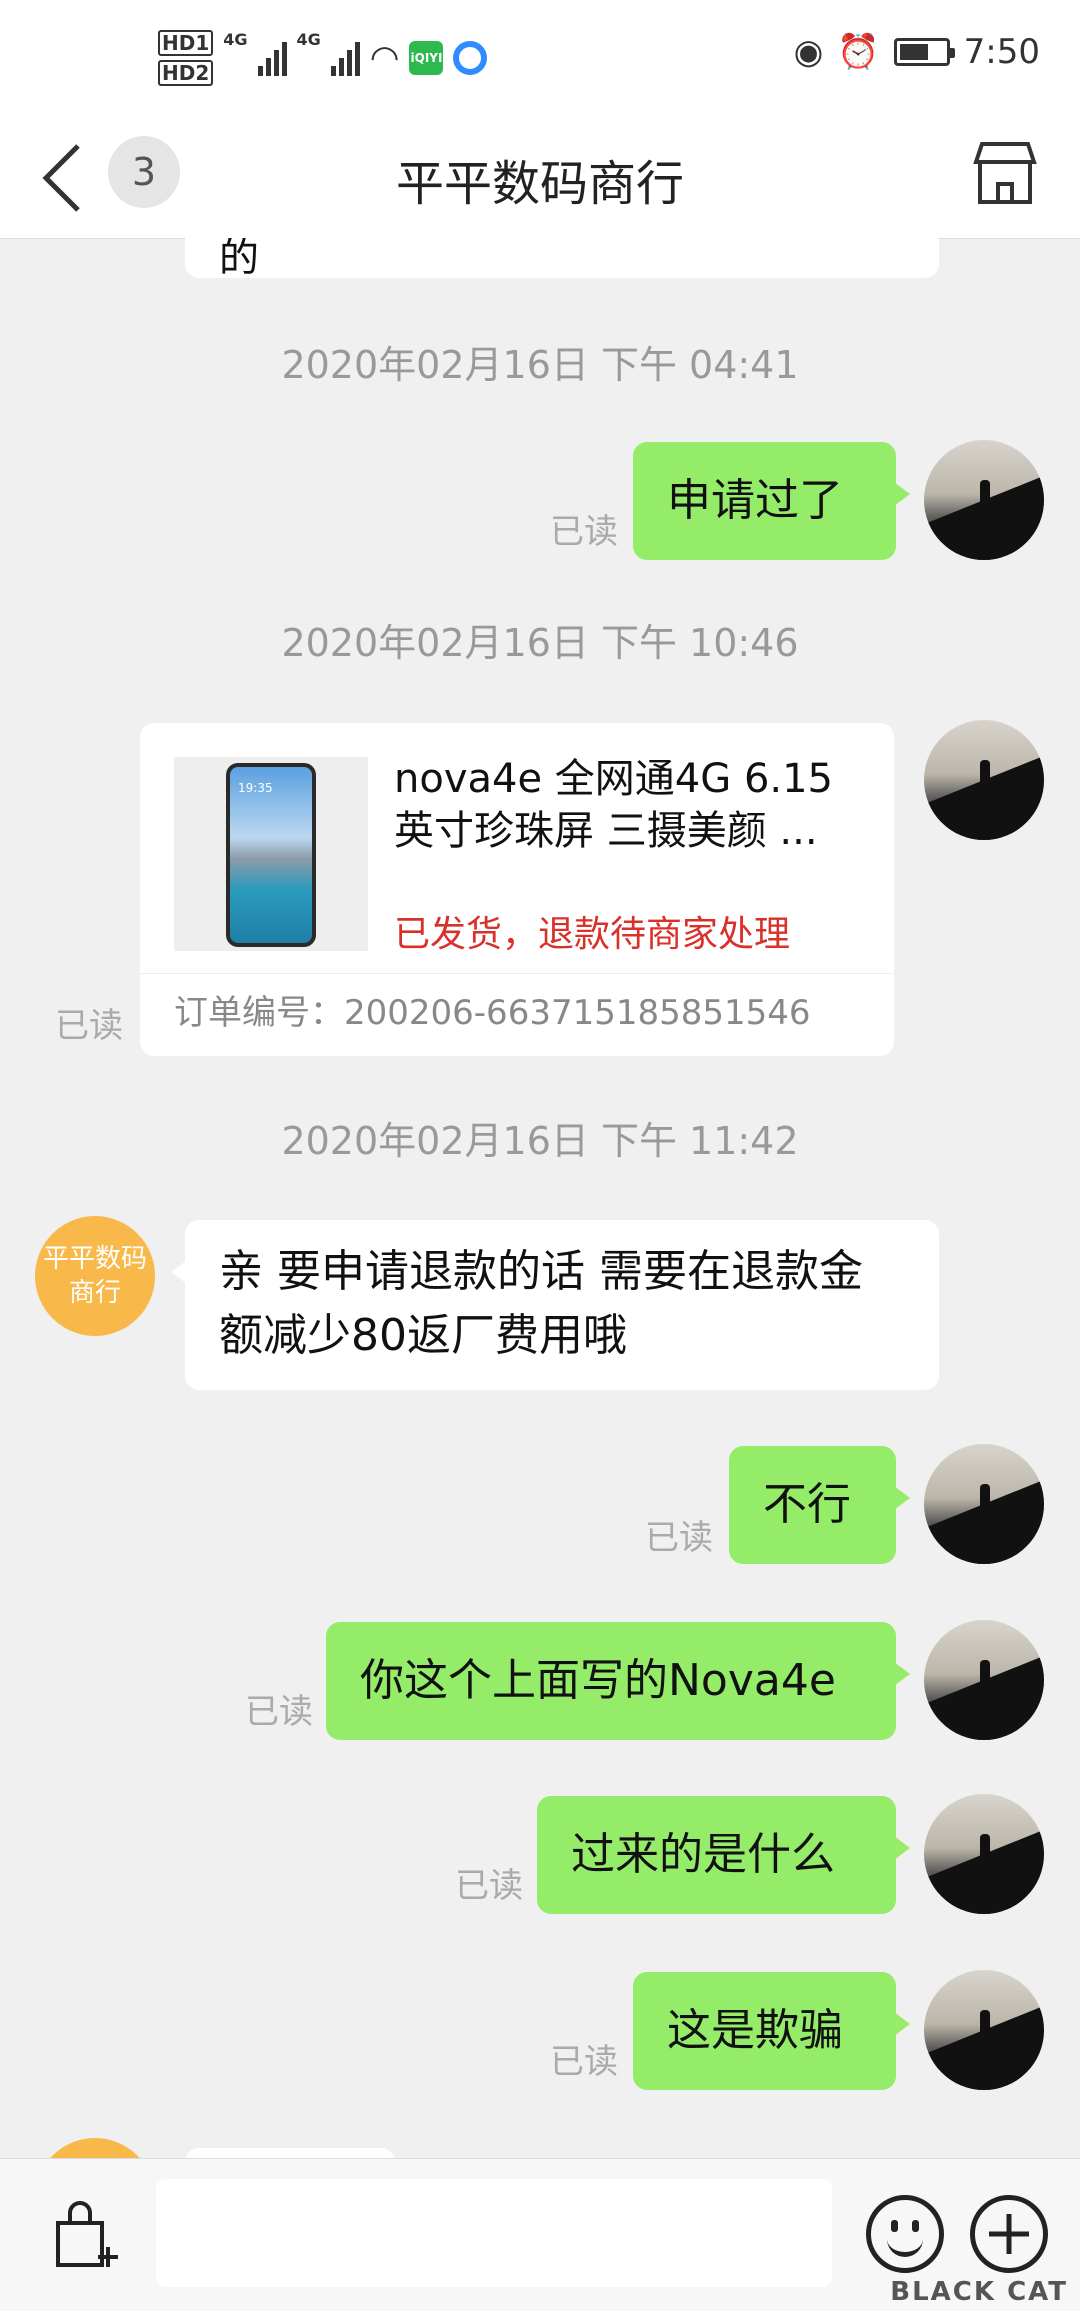 Image resolution: width=1080 pixels, height=2311 pixels. What do you see at coordinates (489, 1886) in the screenshot?
I see `read-status-4: 已读` at bounding box center [489, 1886].